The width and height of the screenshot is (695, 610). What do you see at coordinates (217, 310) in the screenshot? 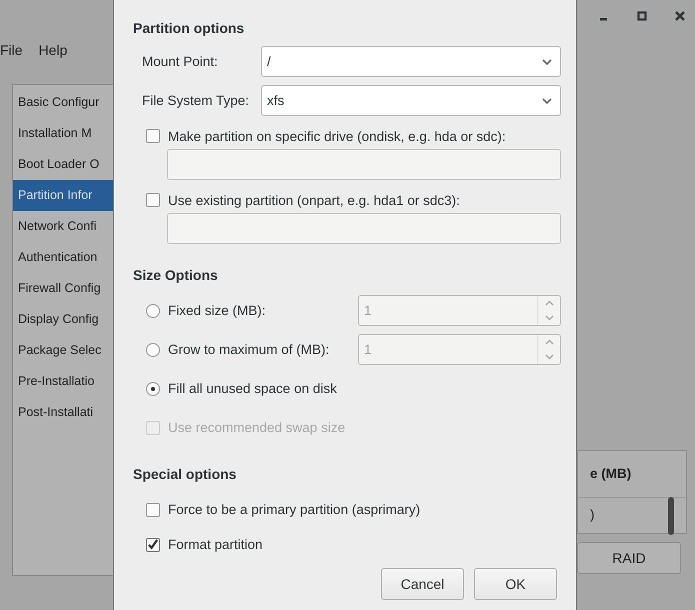
I see `radio-label: Fixed size (MB):` at bounding box center [217, 310].